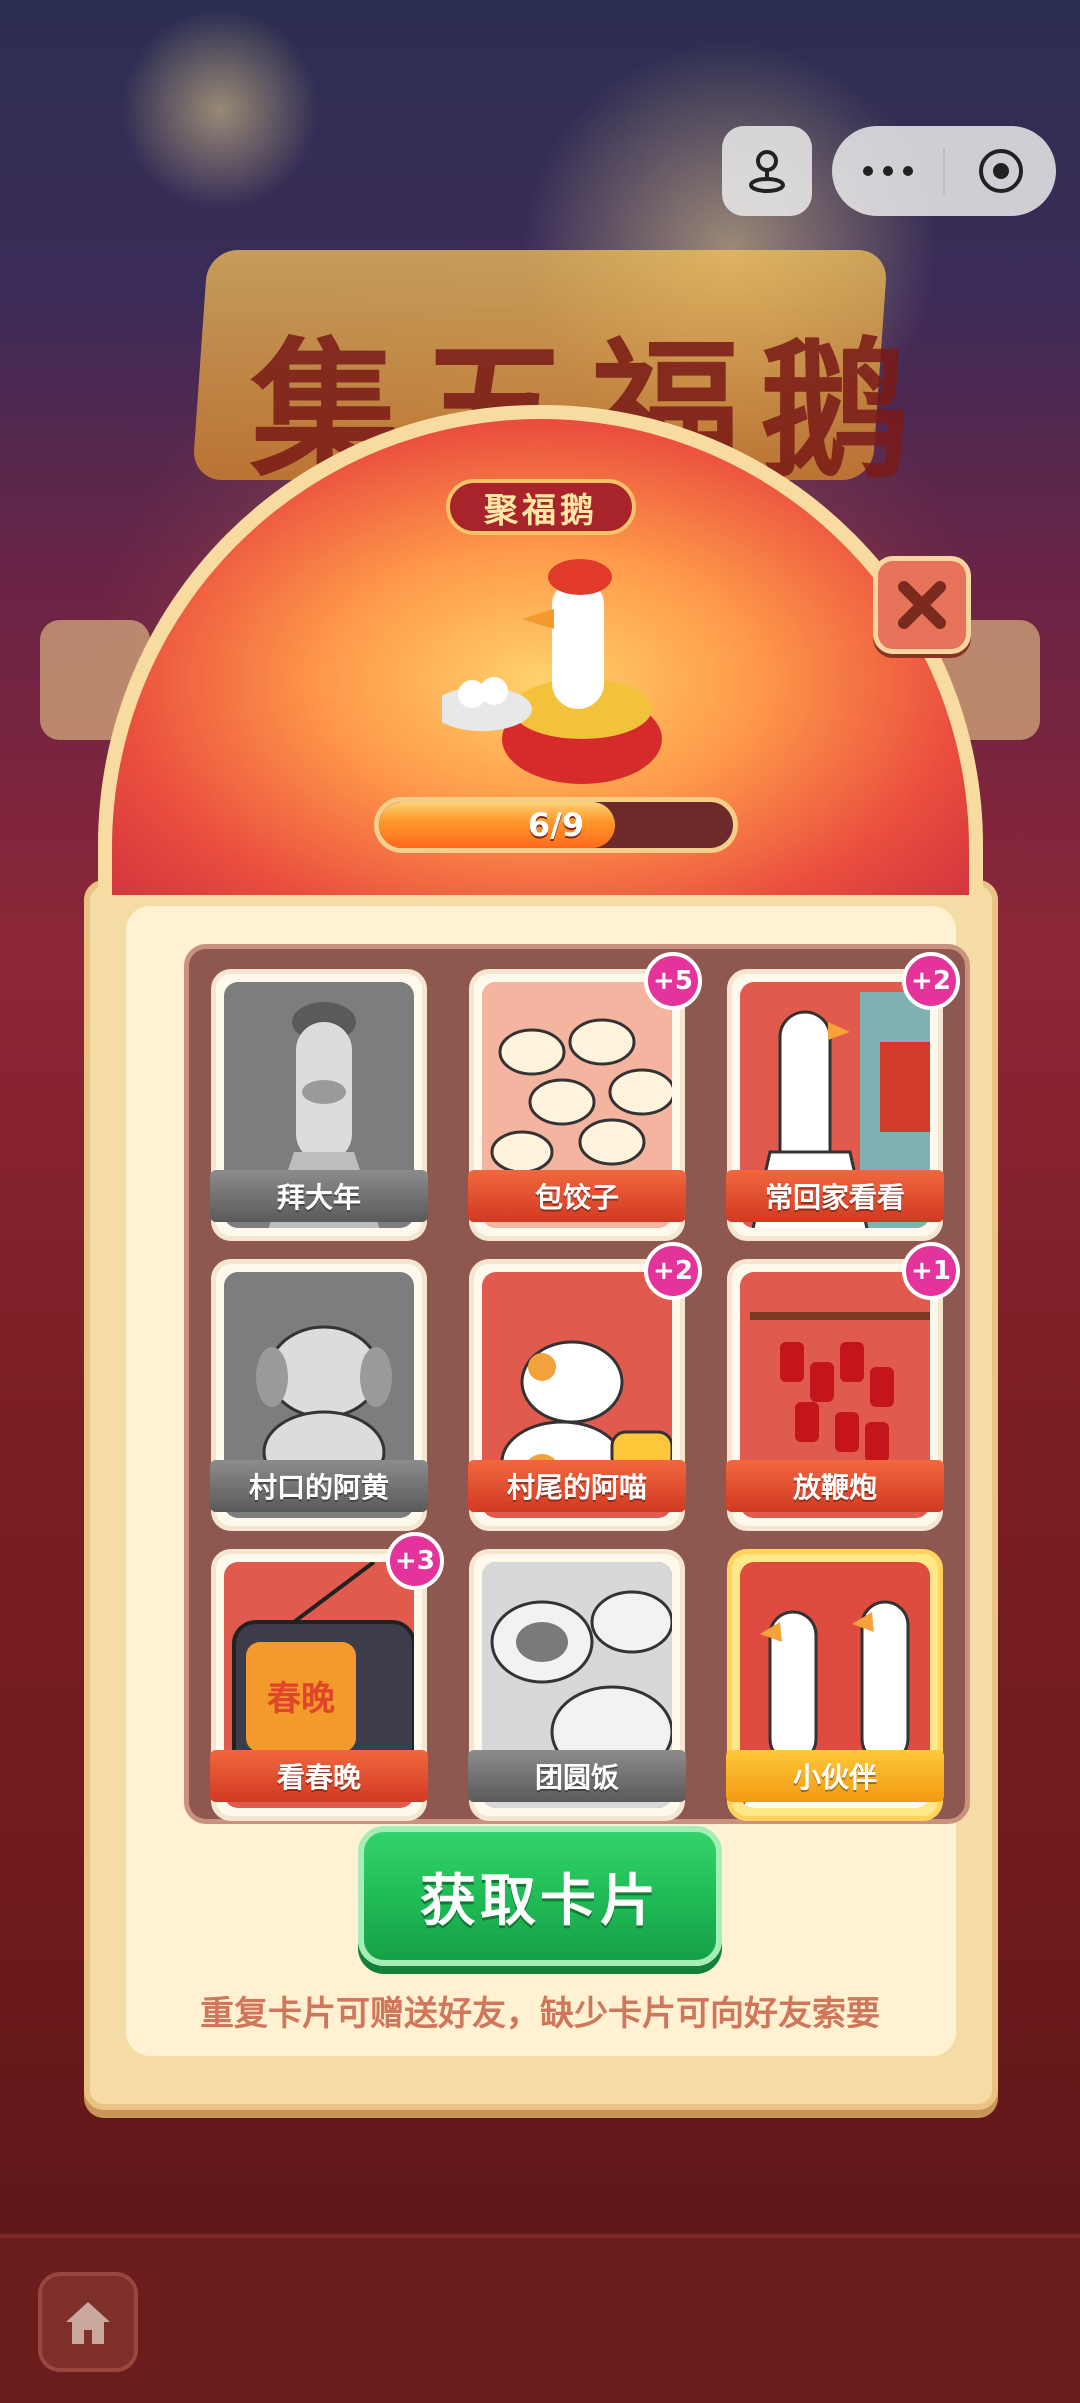  I want to click on panel-title: 聚福鹅, so click(541, 507).